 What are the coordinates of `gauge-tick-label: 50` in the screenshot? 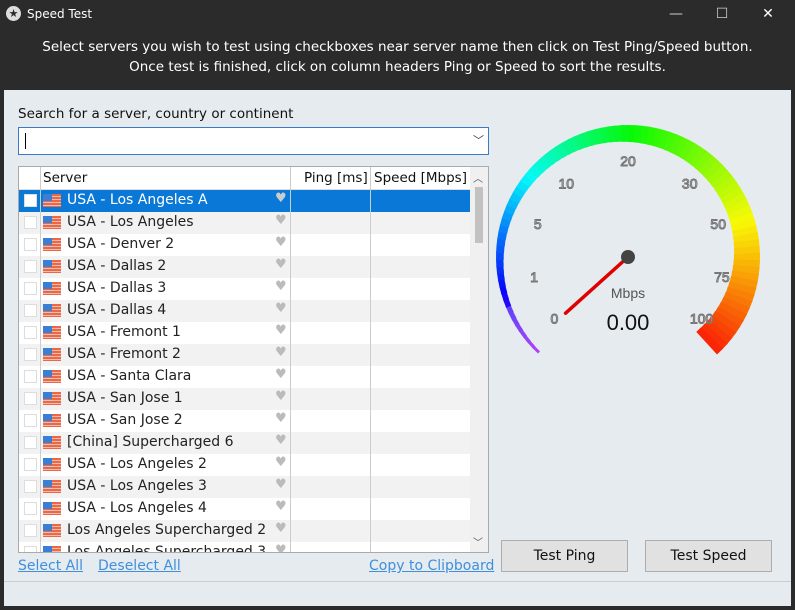 It's located at (718, 224).